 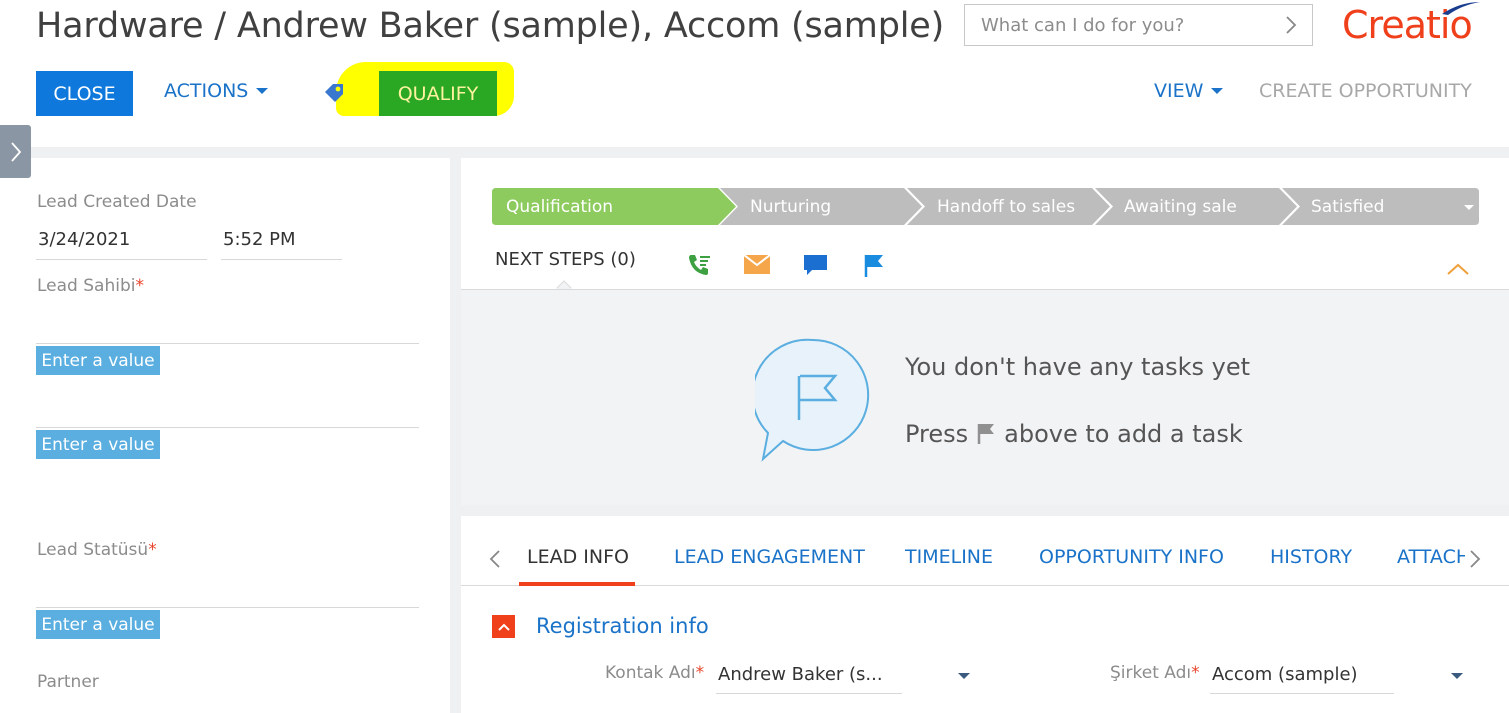 What do you see at coordinates (227, 607) in the screenshot?
I see `status-underline` at bounding box center [227, 607].